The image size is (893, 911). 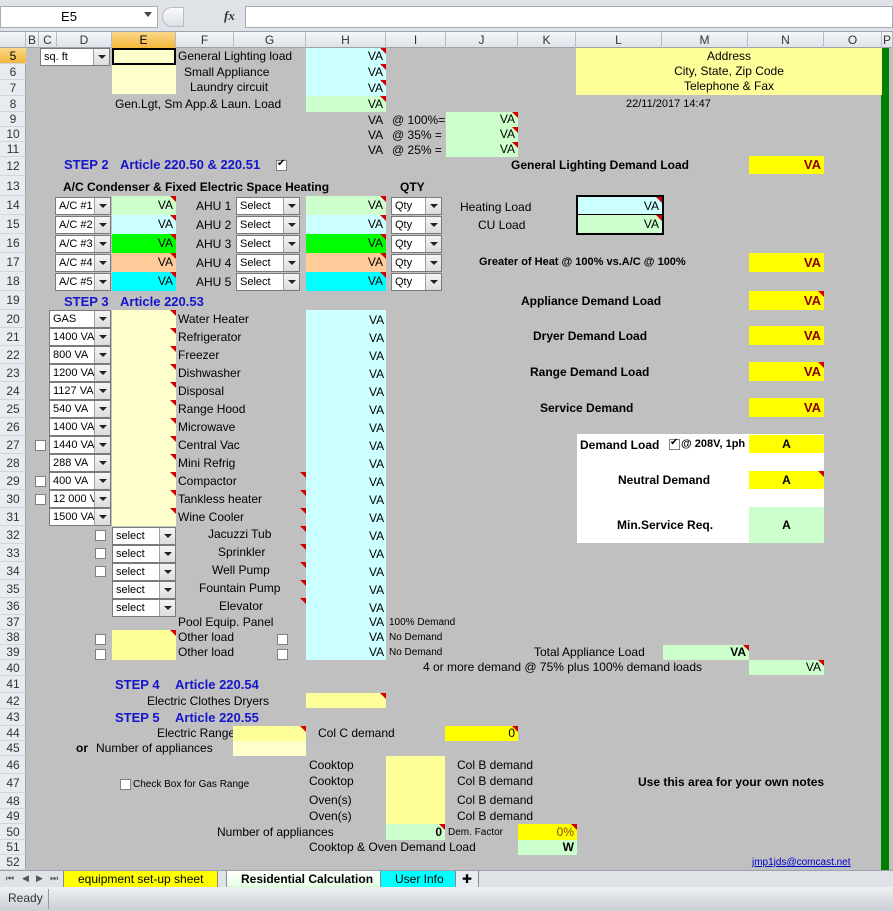 I want to click on heating-load-value: VA, so click(x=620, y=206).